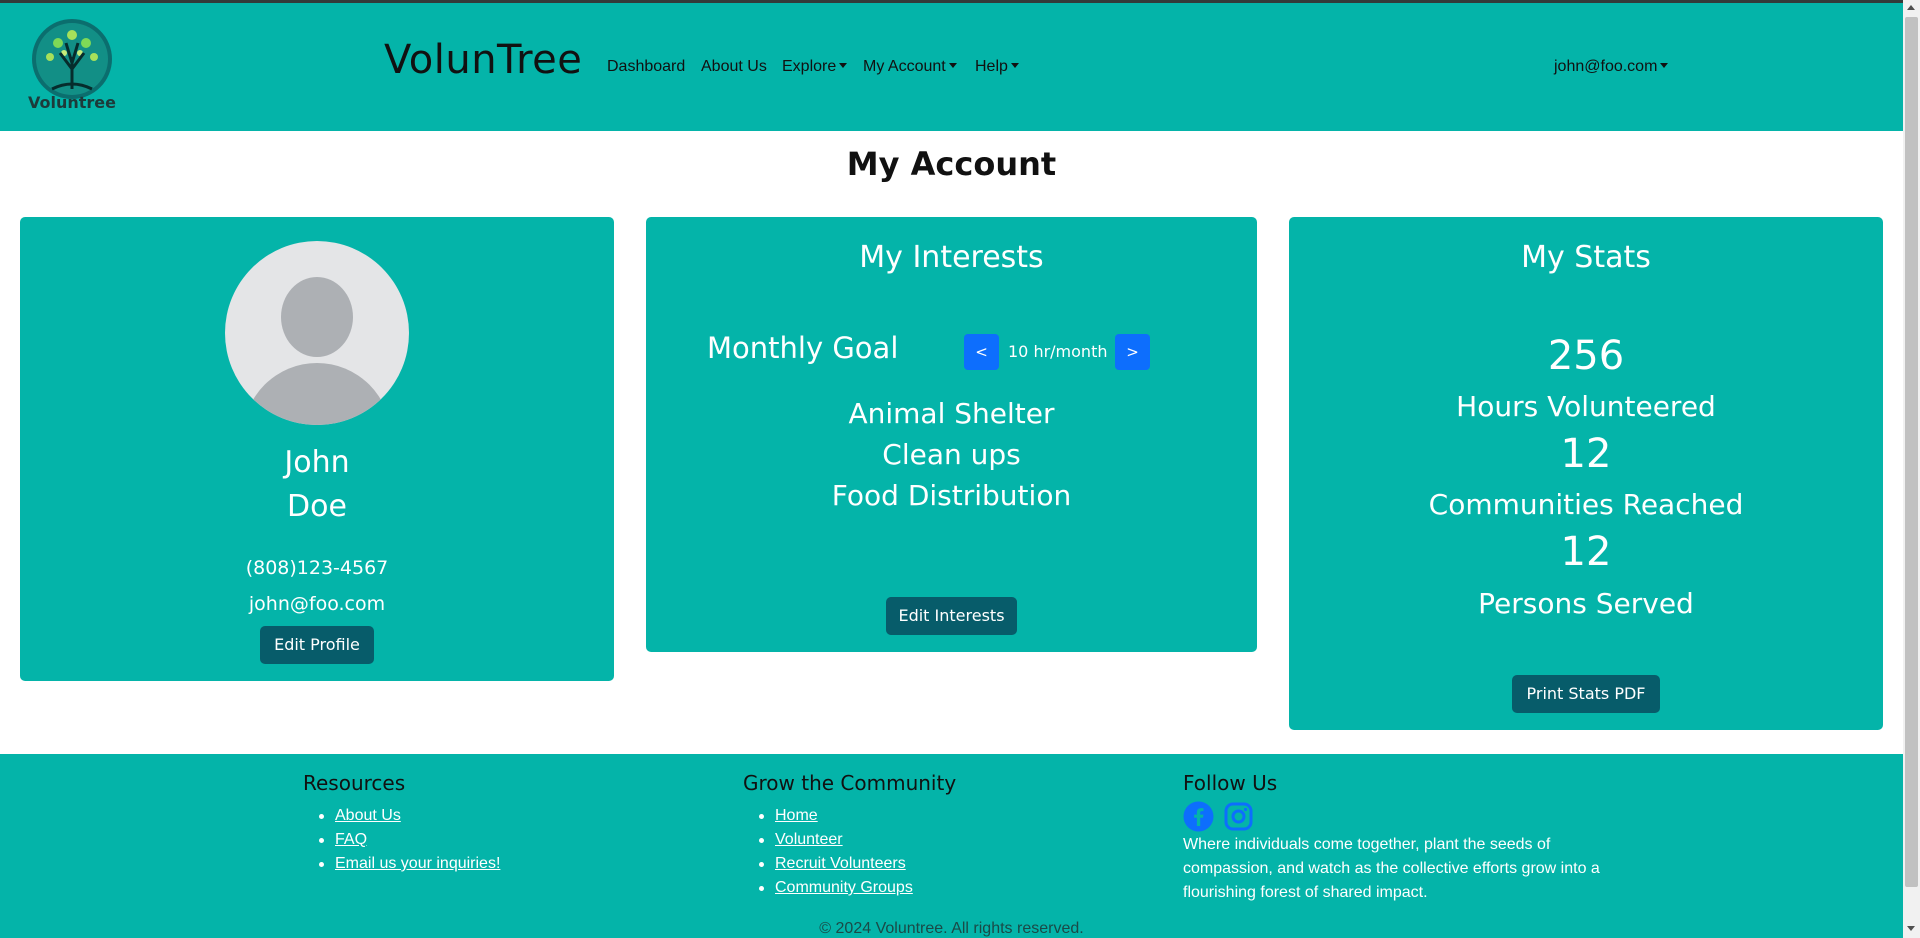  I want to click on avatar-body-shape, so click(317, 394).